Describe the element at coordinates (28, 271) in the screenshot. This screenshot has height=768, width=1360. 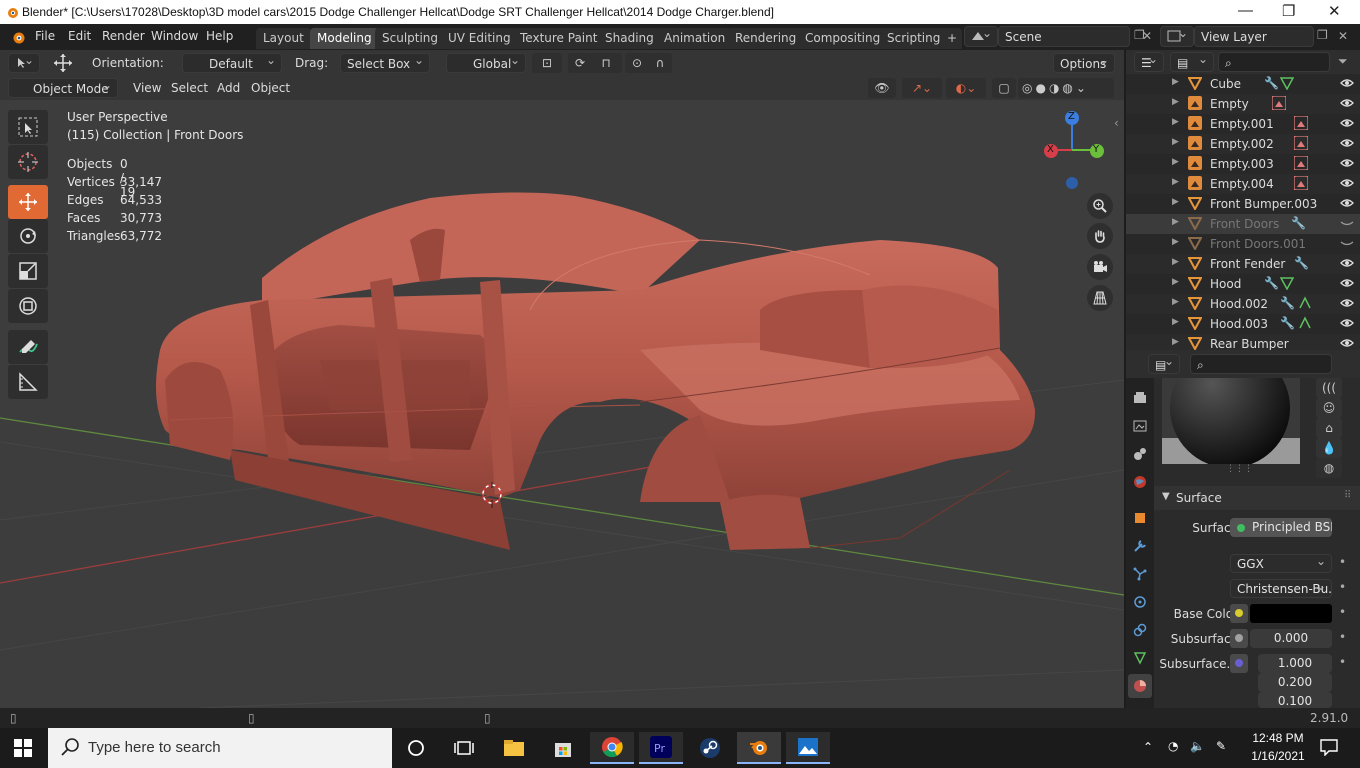
I see `scale-tool-icon` at that location.